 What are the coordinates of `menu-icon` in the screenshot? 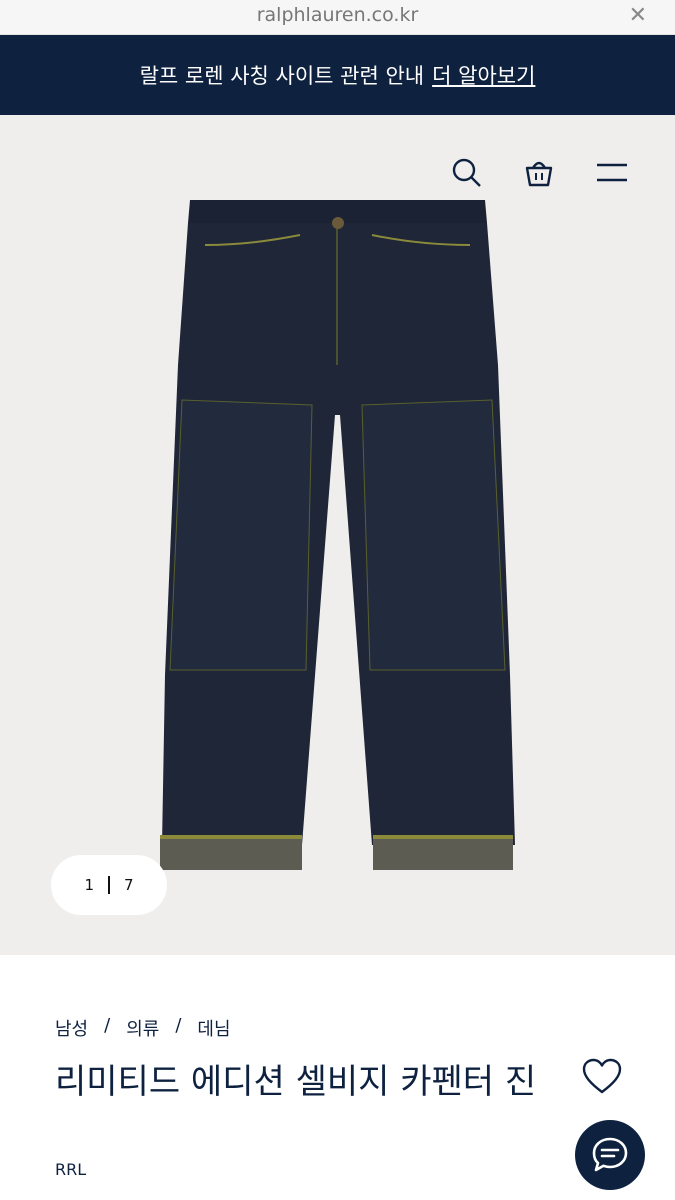 It's located at (612, 173).